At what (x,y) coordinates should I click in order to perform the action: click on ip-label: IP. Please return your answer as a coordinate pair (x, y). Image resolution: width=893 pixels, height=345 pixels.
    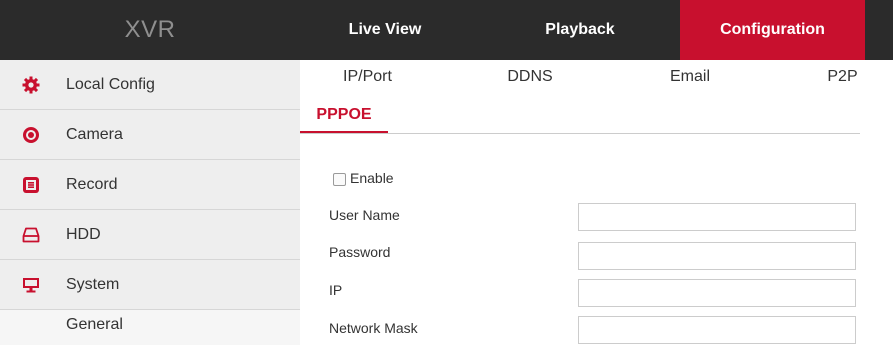
    Looking at the image, I should click on (336, 290).